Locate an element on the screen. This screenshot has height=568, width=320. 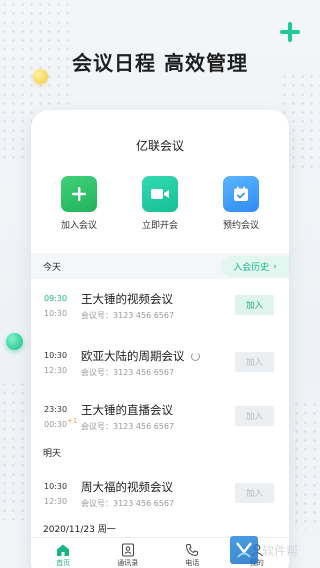
tab-home: 首页 is located at coordinates (63, 553).